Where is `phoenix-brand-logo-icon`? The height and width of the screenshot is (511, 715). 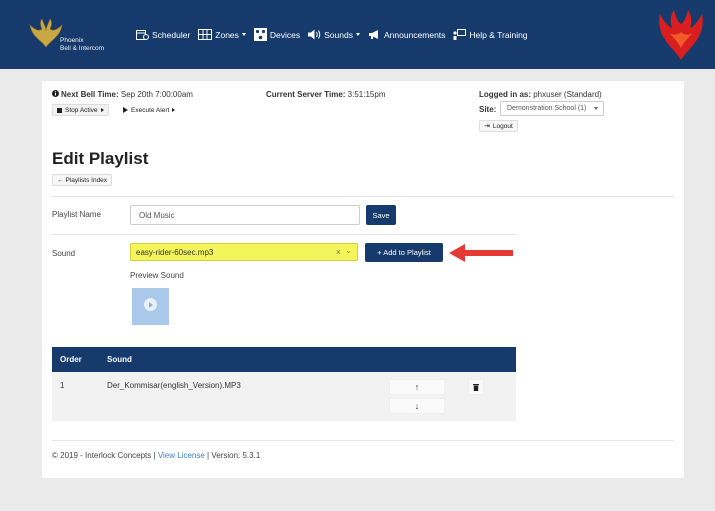
phoenix-brand-logo-icon is located at coordinates (46, 35).